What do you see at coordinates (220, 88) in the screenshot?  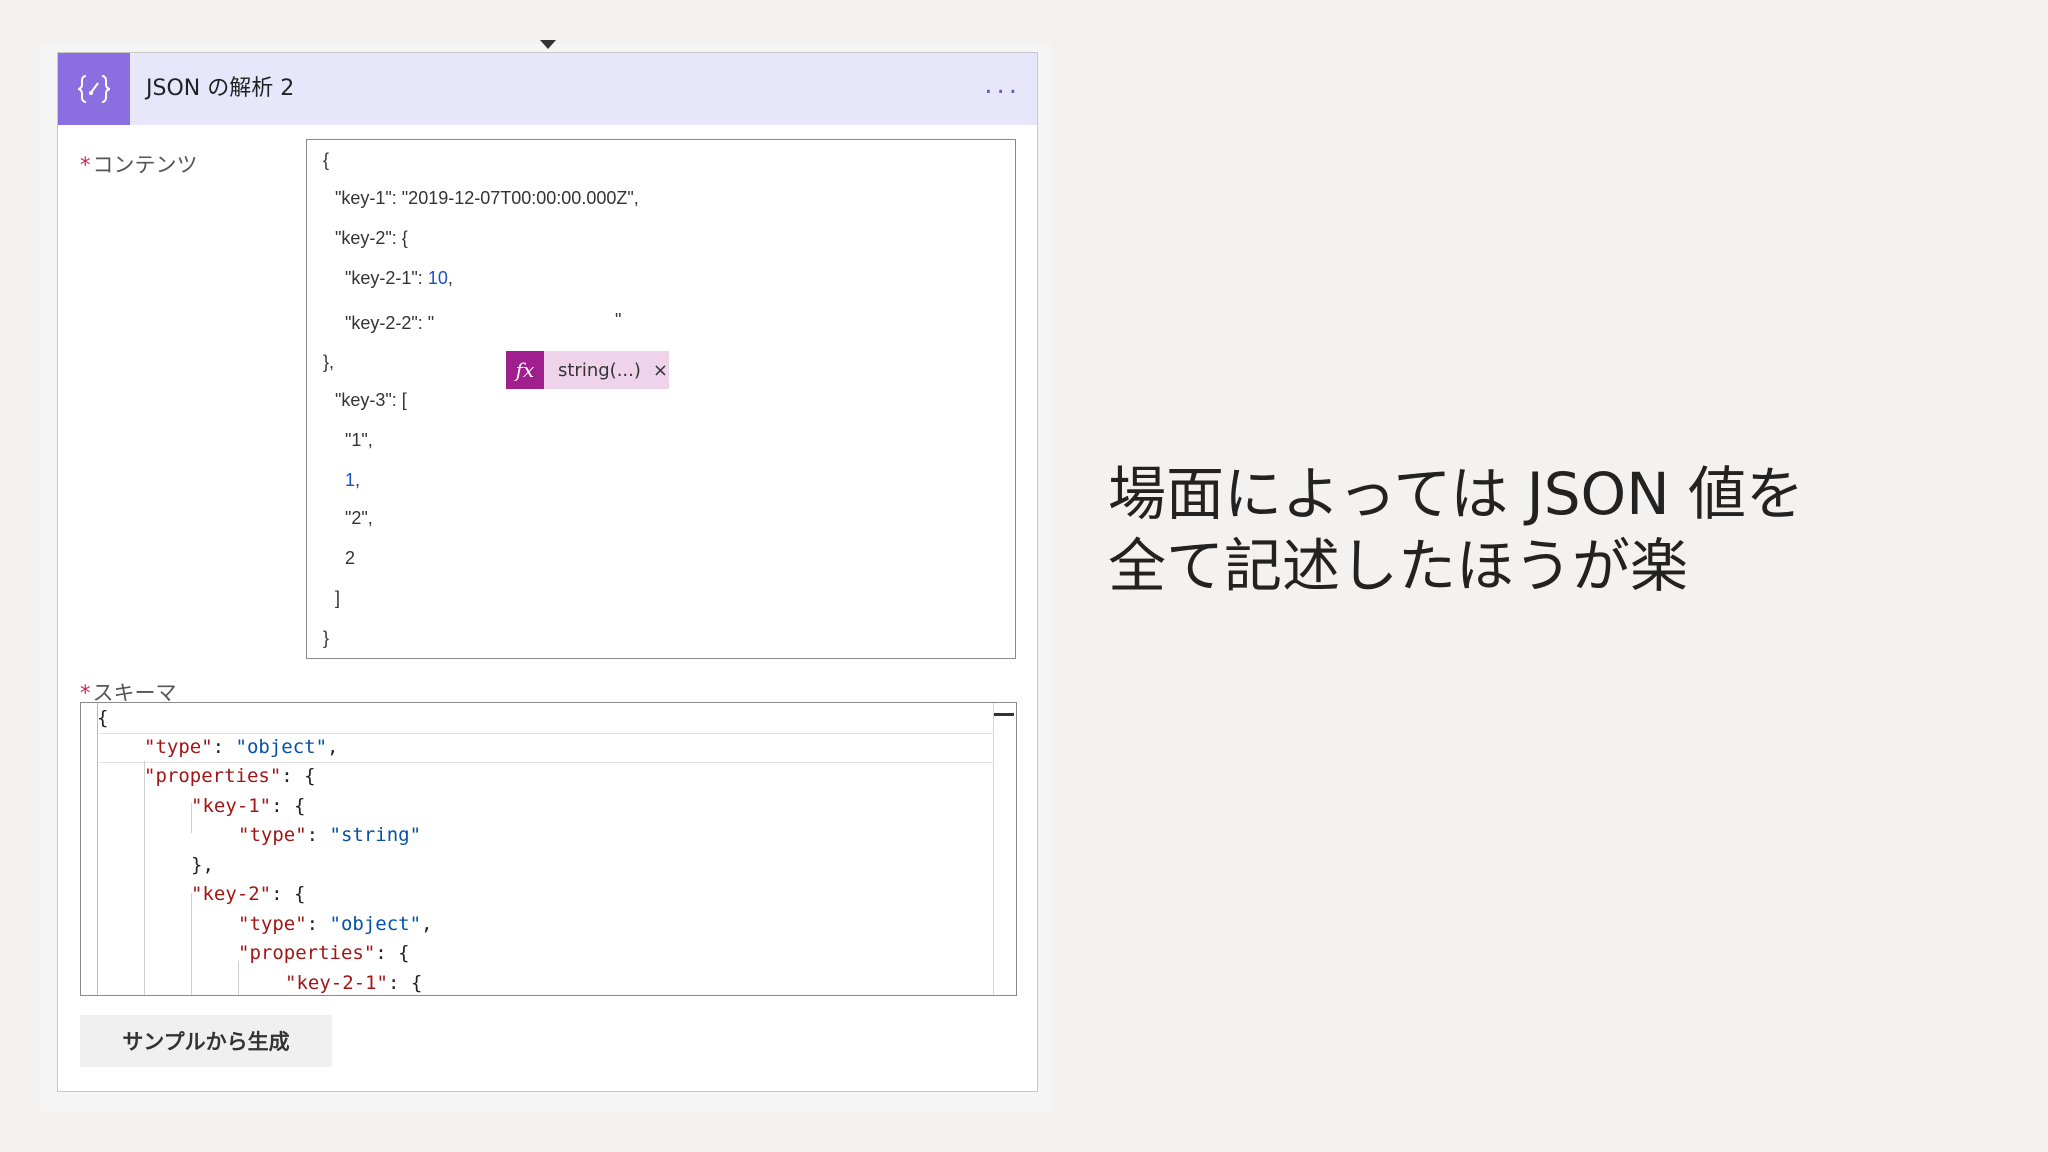 I see `action-title: JSON の解析 2` at bounding box center [220, 88].